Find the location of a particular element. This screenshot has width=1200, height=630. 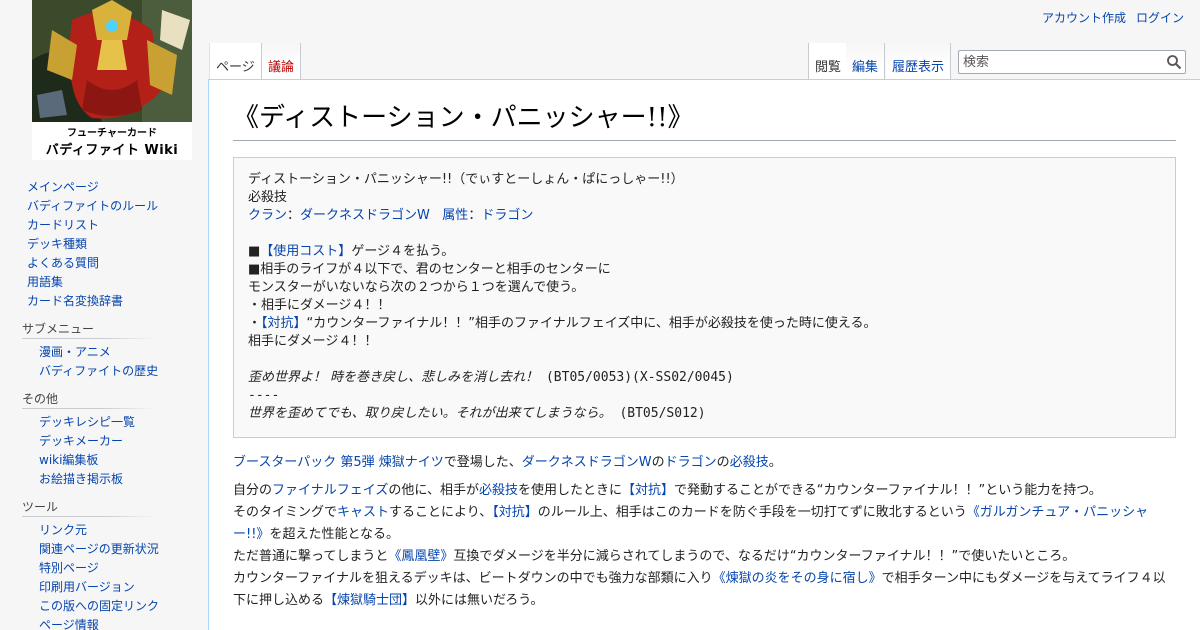

tab-history-label: 履歴表示 is located at coordinates (918, 67).